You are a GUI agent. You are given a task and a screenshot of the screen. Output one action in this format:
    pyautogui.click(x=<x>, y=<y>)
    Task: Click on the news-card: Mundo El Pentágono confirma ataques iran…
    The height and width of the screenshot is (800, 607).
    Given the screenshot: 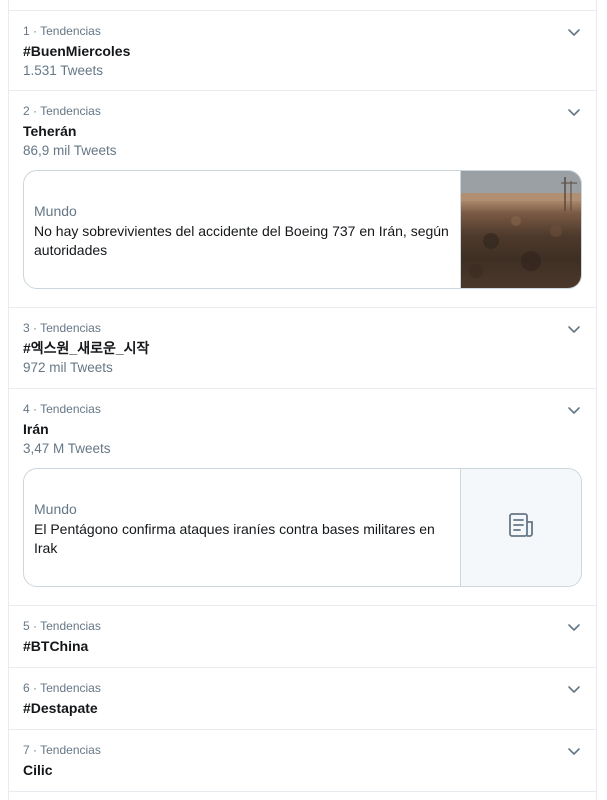 What is the action you would take?
    pyautogui.click(x=302, y=527)
    